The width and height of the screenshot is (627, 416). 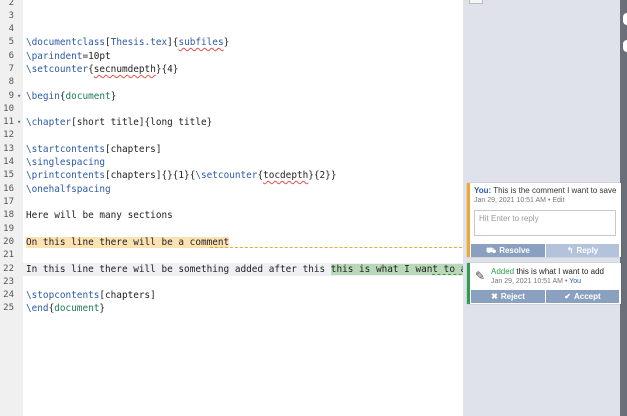 What do you see at coordinates (8, 189) in the screenshot?
I see `line-number: 16` at bounding box center [8, 189].